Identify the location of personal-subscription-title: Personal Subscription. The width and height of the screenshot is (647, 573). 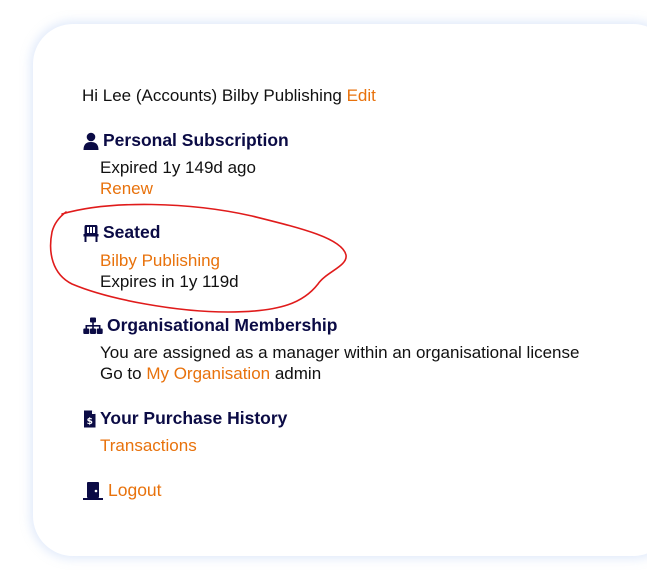
(196, 140).